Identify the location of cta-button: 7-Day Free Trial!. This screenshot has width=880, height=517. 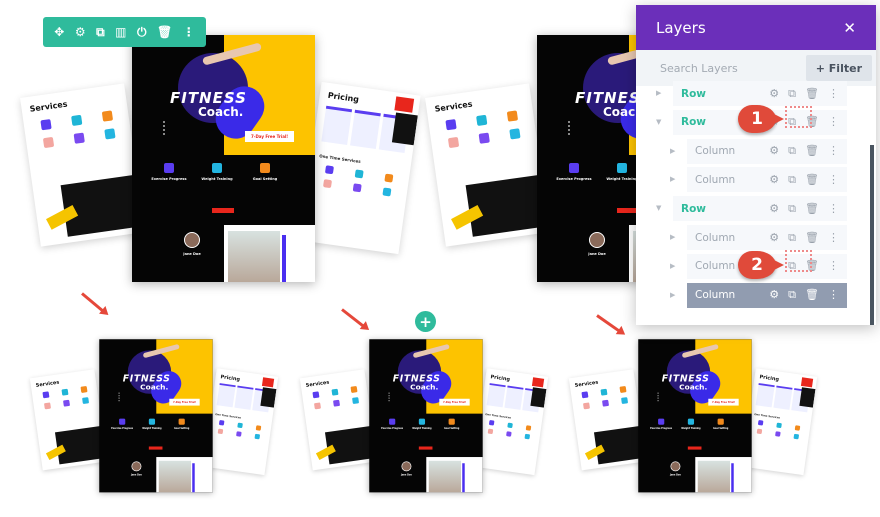
(184, 402).